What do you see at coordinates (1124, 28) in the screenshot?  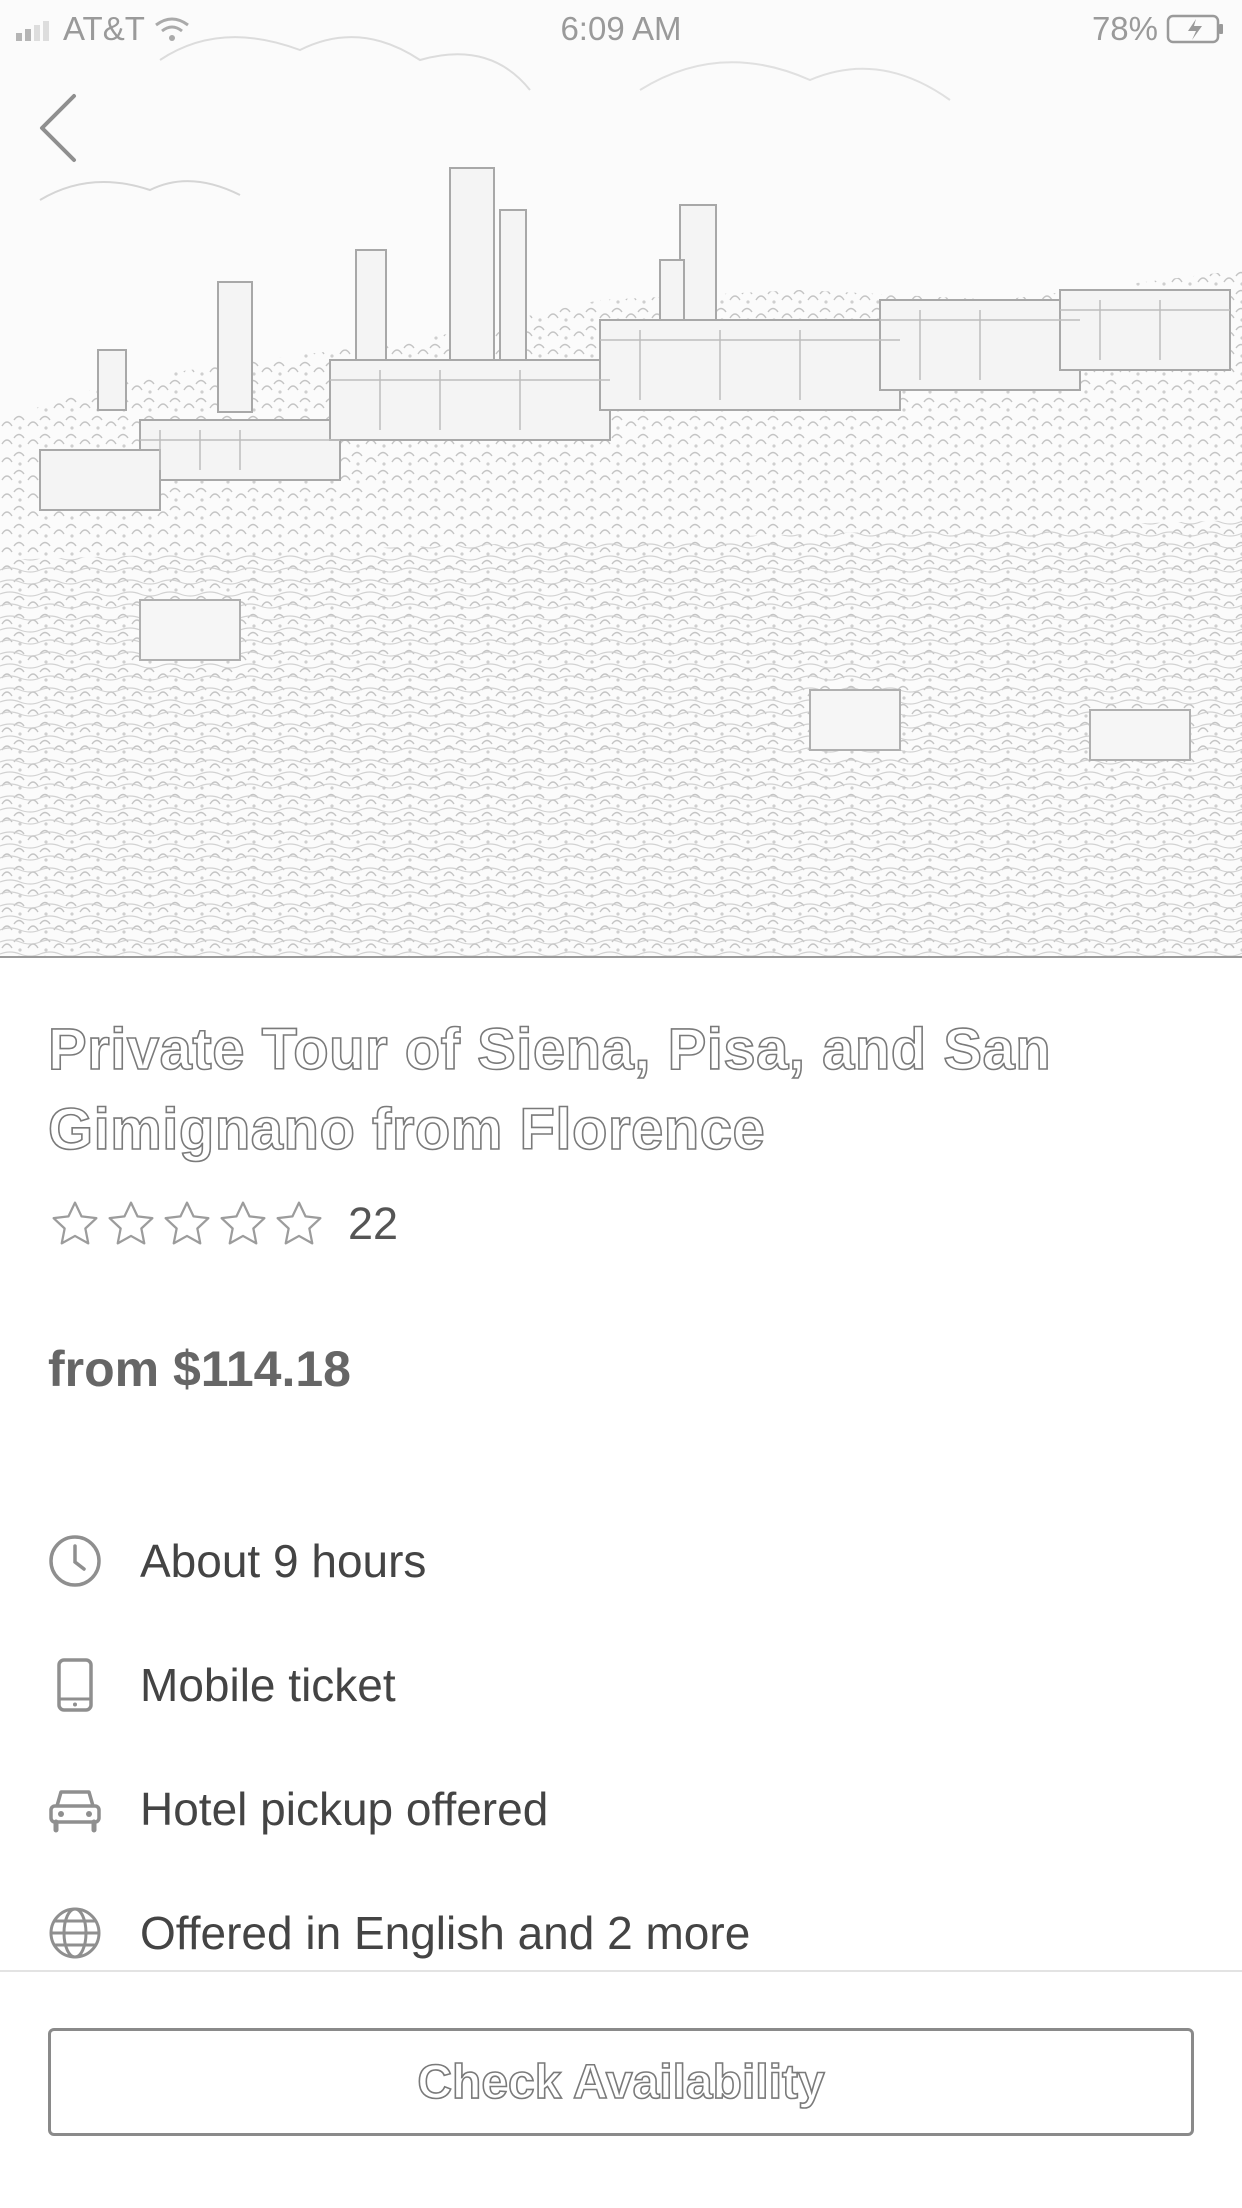 I see `battery-percent: 78%` at bounding box center [1124, 28].